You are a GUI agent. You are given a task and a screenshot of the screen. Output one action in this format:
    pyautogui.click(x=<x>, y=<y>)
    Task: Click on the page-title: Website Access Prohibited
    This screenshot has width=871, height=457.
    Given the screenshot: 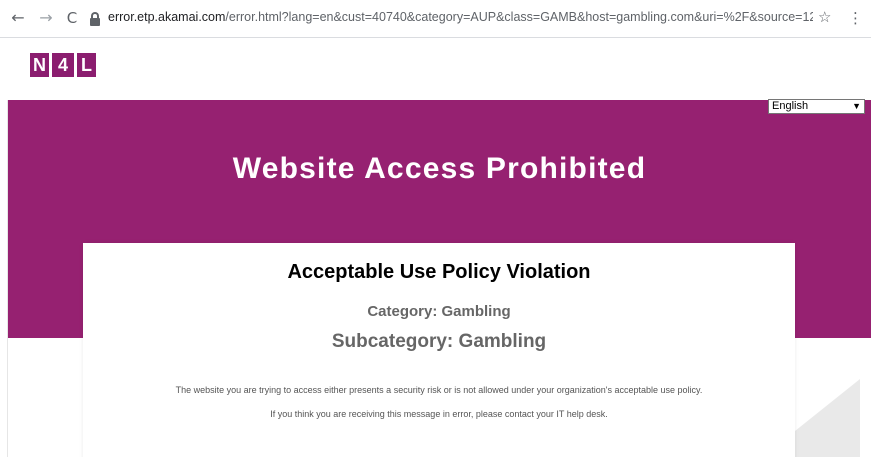 What is the action you would take?
    pyautogui.click(x=439, y=168)
    